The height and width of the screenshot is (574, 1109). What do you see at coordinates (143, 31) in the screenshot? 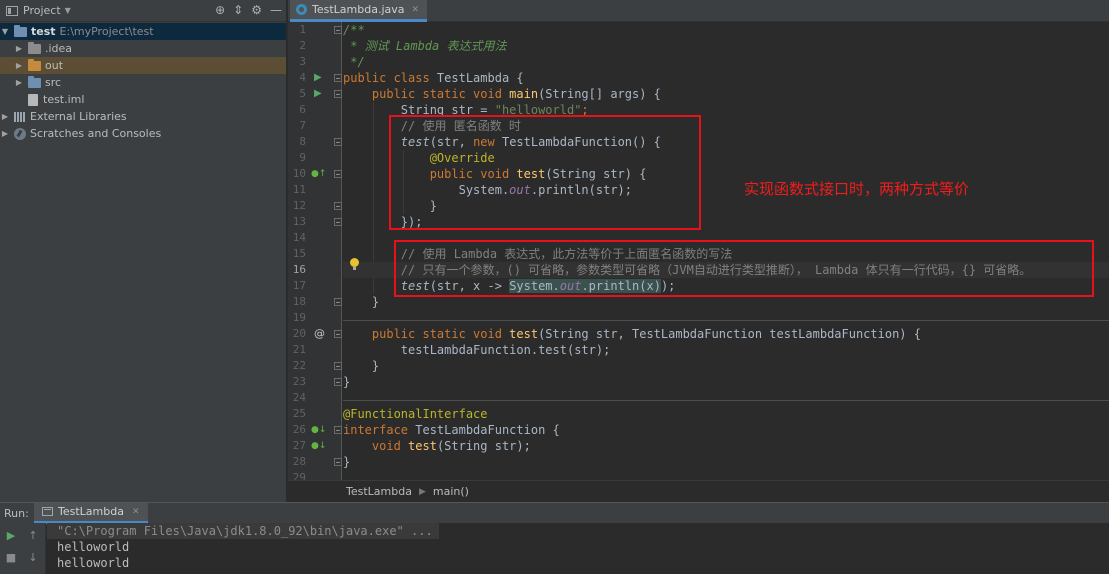
I see `tree-item-test: ▼ test E:\myProject\test` at bounding box center [143, 31].